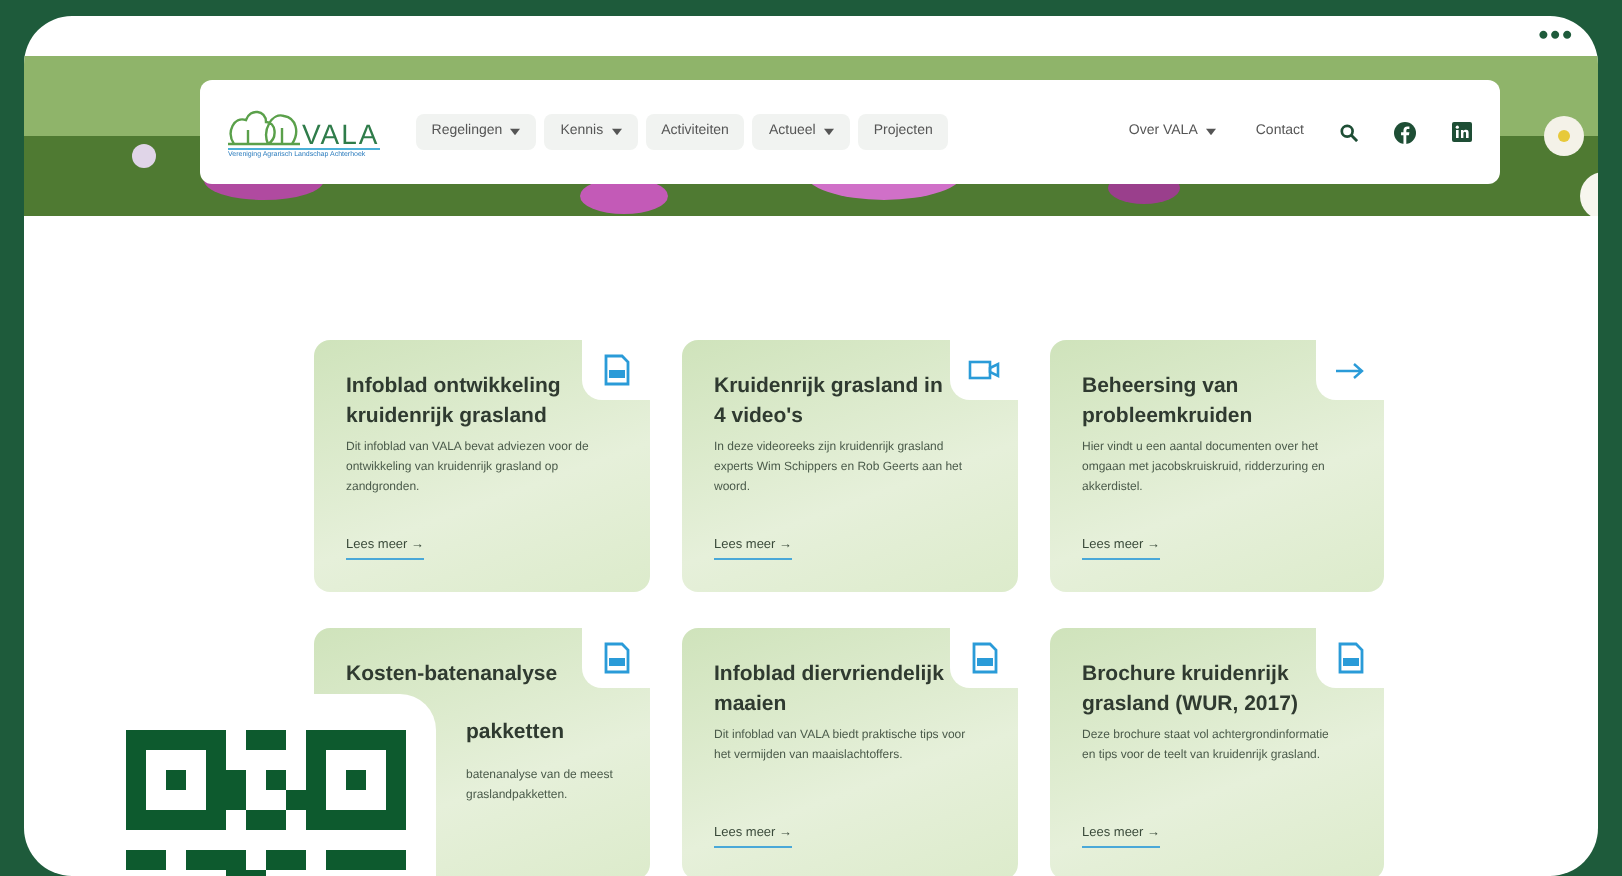 The height and width of the screenshot is (876, 1622). What do you see at coordinates (1462, 132) in the screenshot?
I see `linkedin-icon` at bounding box center [1462, 132].